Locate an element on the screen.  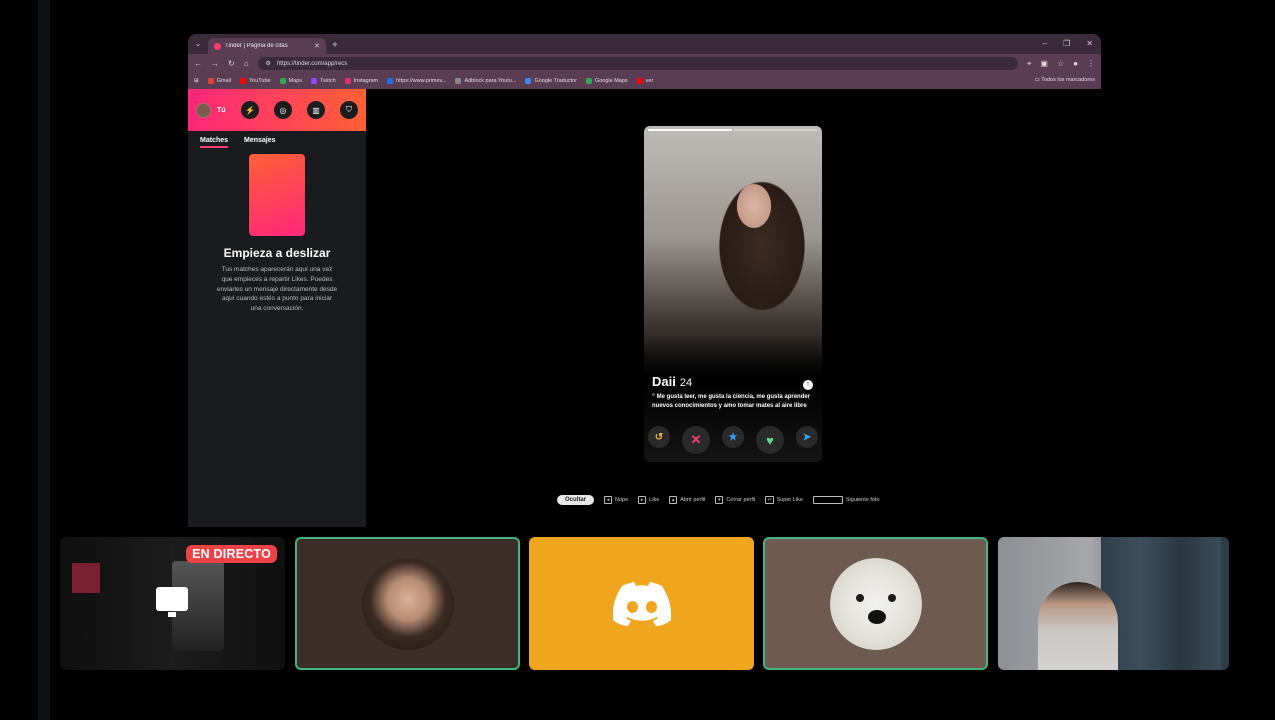
shortcut-open-profile: ▴ Abrir perfil is located at coordinates (687, 500).